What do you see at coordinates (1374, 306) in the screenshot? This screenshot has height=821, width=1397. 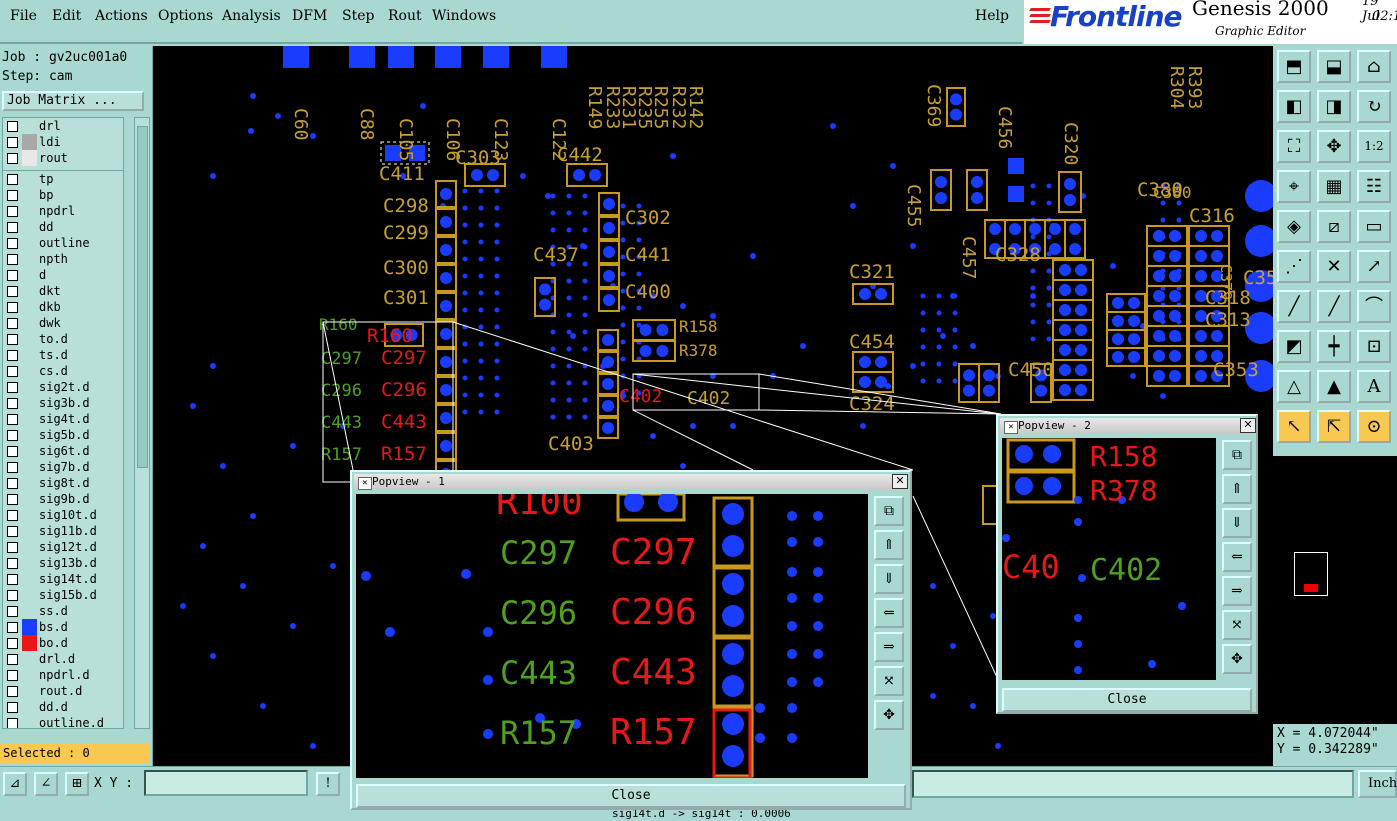 I see `curve-icon: ⌒` at bounding box center [1374, 306].